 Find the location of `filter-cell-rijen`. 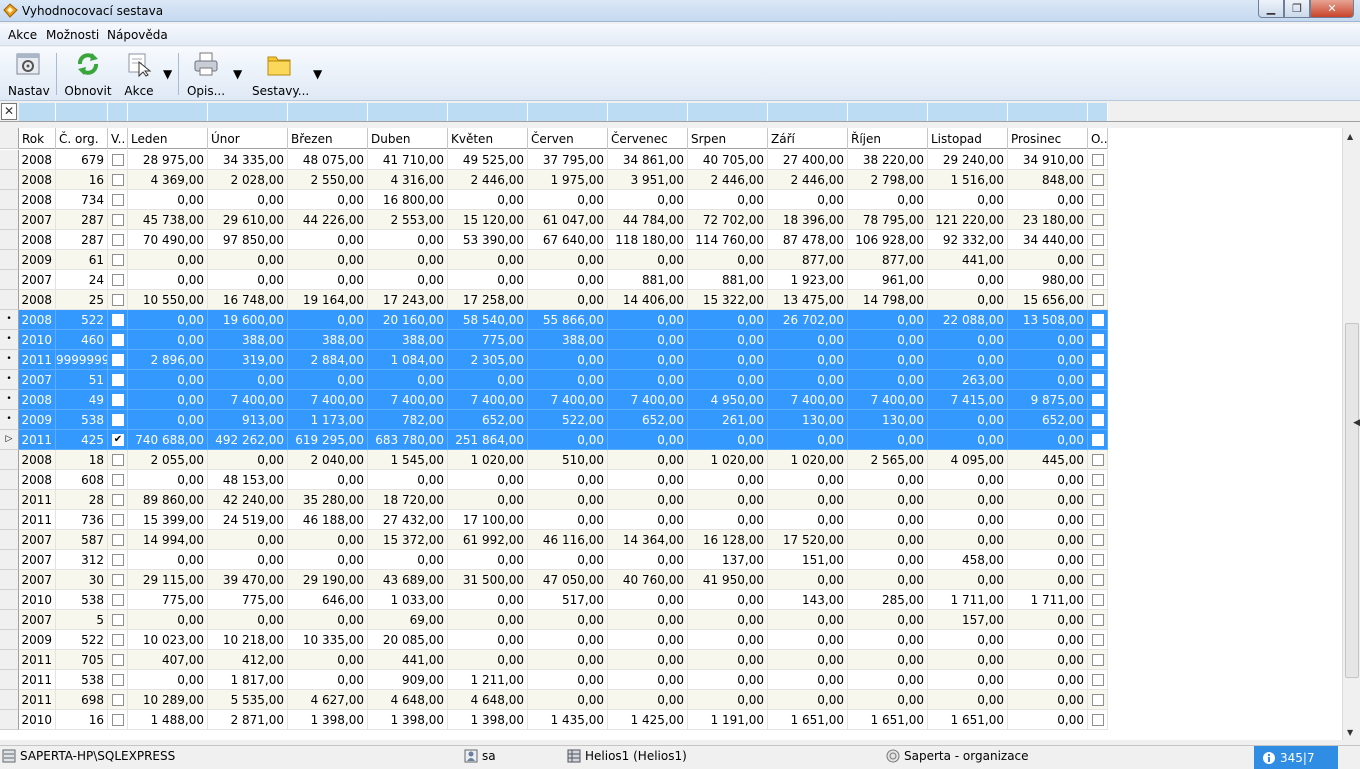

filter-cell-rijen is located at coordinates (888, 112).